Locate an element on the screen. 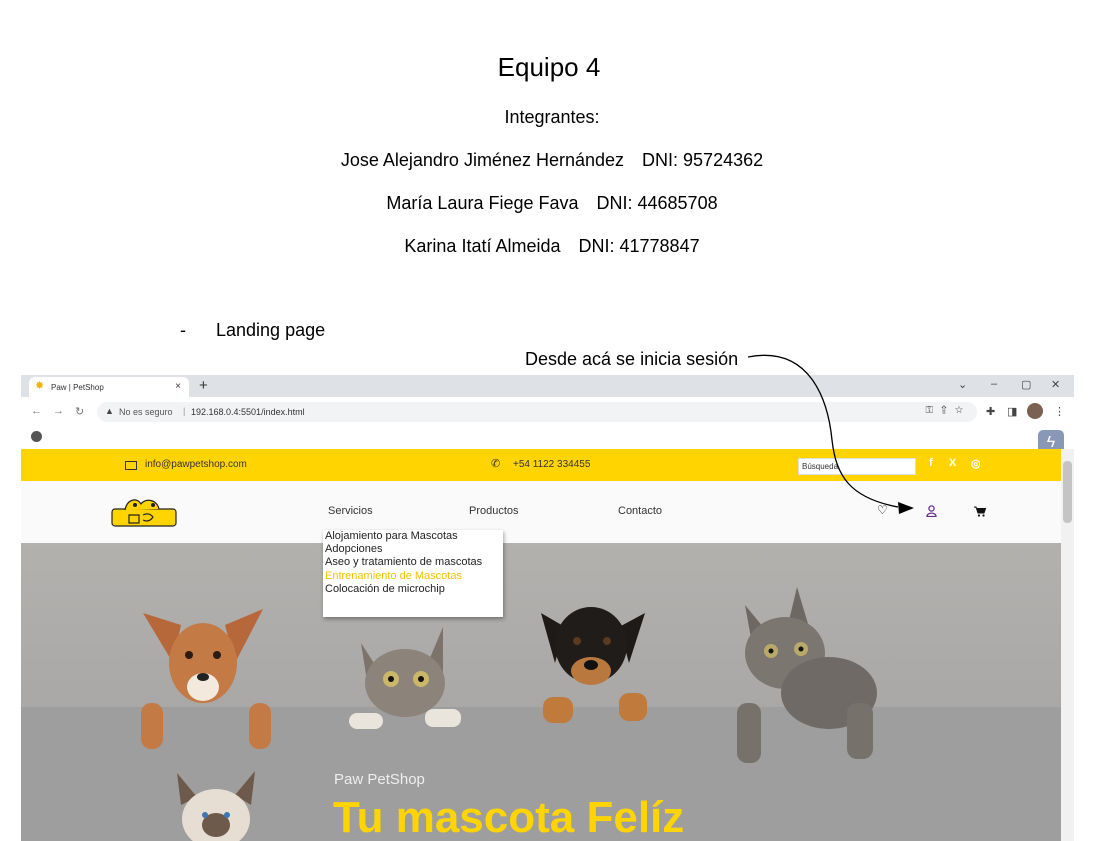  mail-icon is located at coordinates (131, 465).